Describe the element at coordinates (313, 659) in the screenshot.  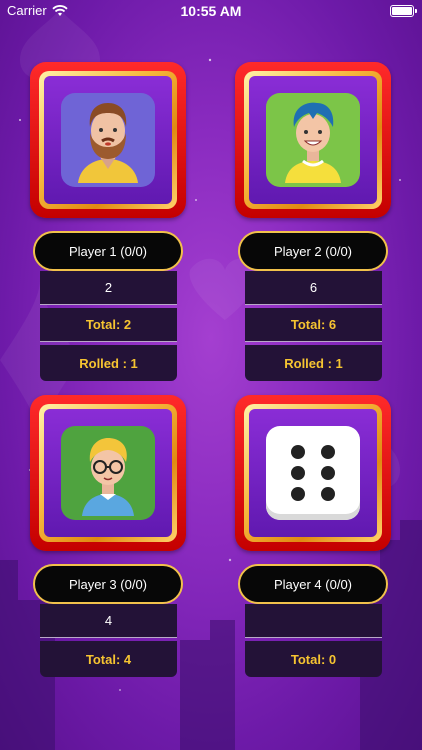
I see `player-4-total: Total: 0` at that location.